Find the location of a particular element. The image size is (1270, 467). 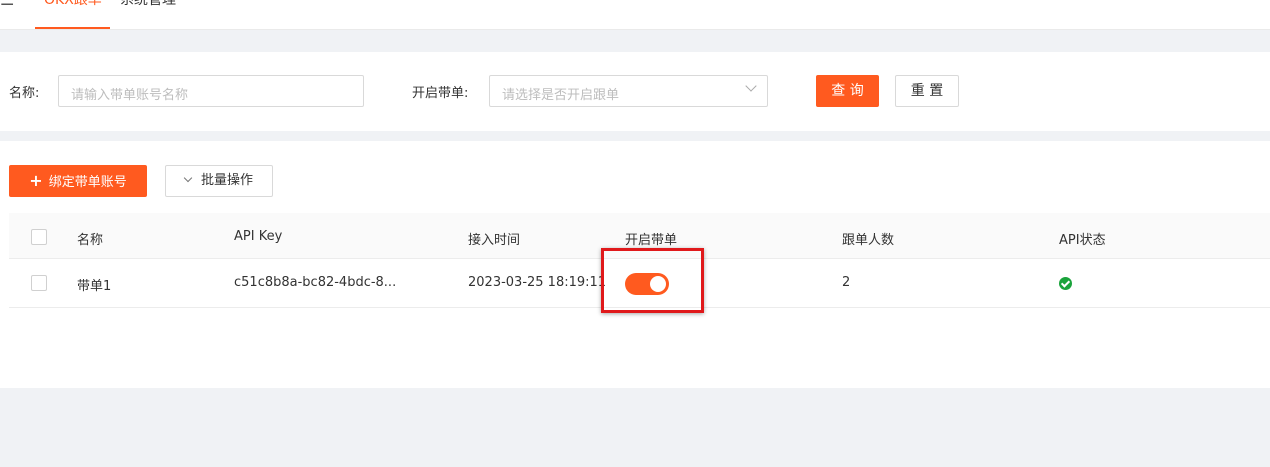

query-button: 查 询 is located at coordinates (847, 91).